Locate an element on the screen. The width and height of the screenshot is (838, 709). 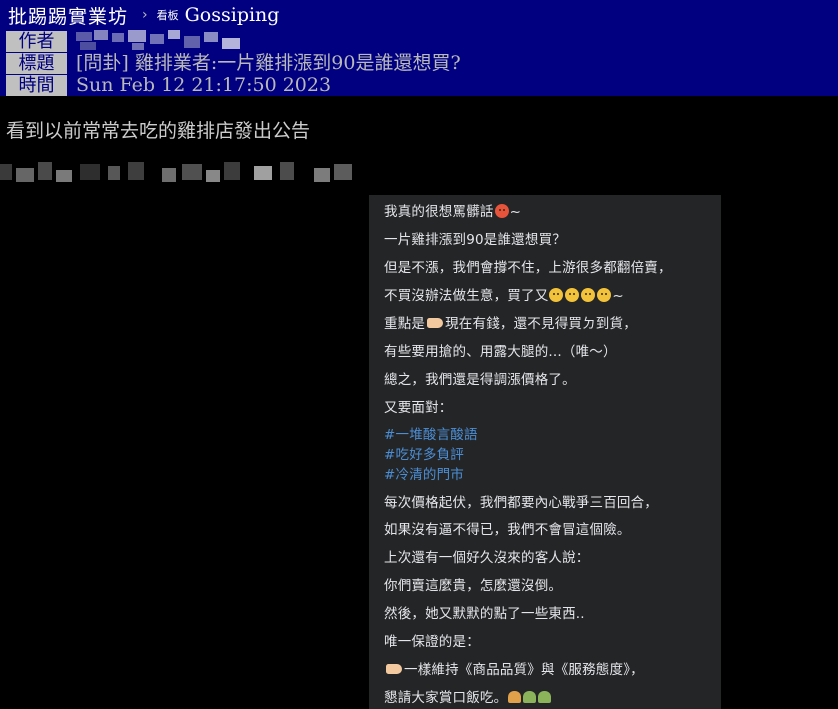
board-name-link: Gossiping is located at coordinates (232, 15).